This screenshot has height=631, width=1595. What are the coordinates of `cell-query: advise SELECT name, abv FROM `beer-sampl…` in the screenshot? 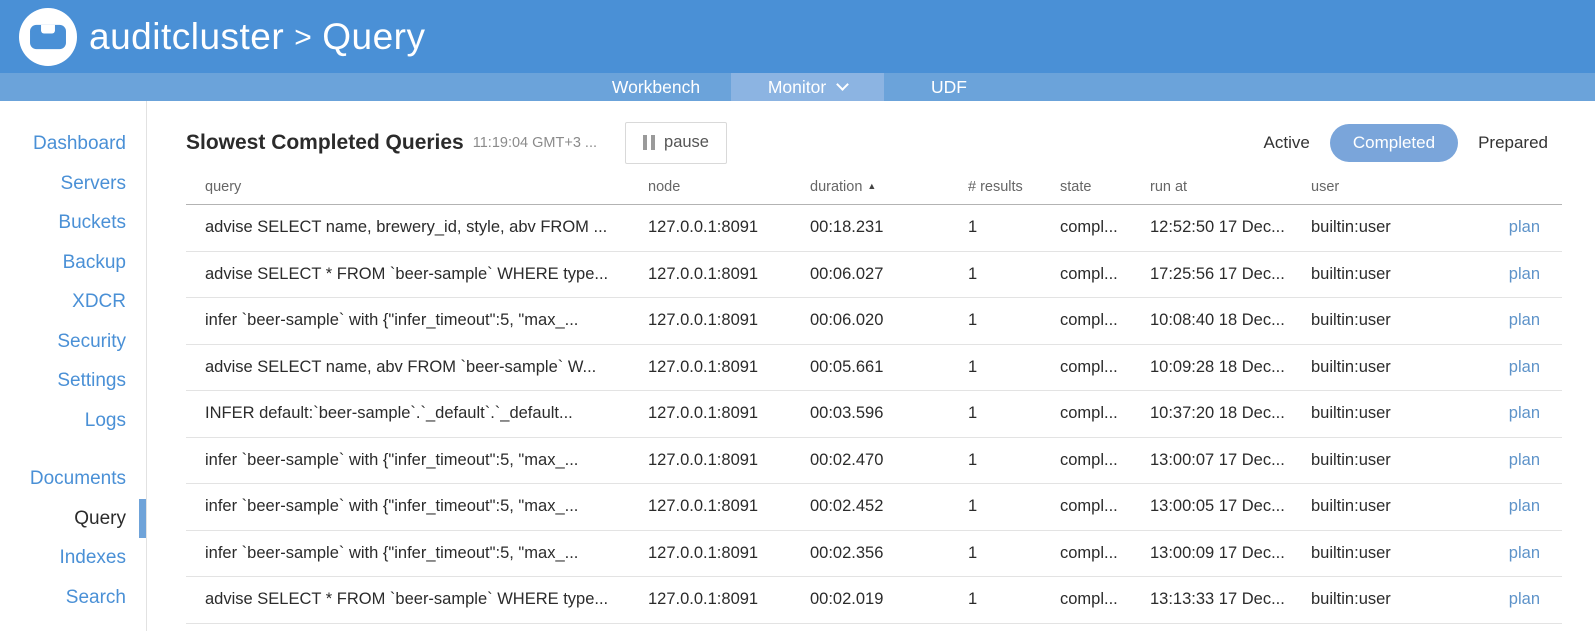 It's located at (417, 367).